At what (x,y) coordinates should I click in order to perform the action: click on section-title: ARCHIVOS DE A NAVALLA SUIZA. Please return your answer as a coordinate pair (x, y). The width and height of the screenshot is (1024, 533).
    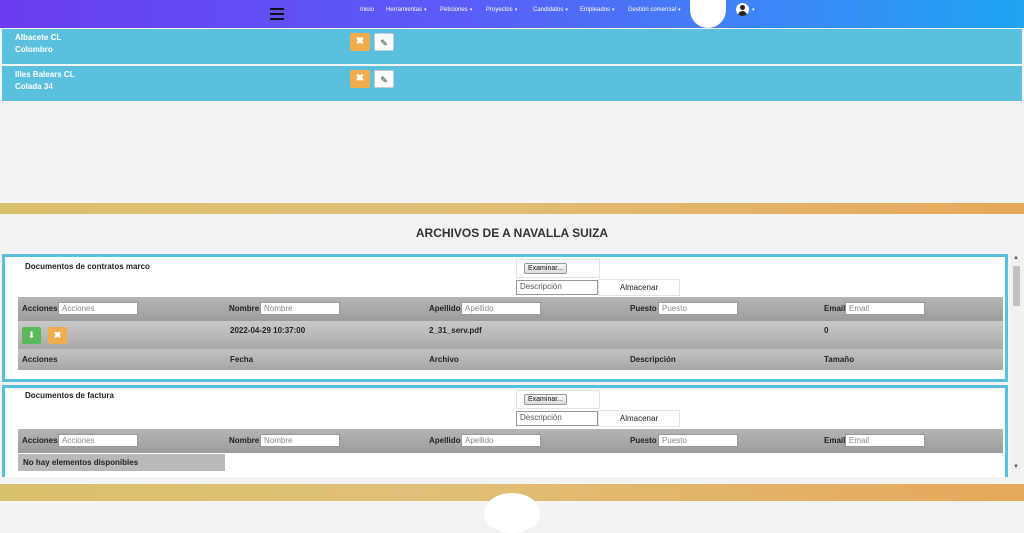
    Looking at the image, I should click on (512, 233).